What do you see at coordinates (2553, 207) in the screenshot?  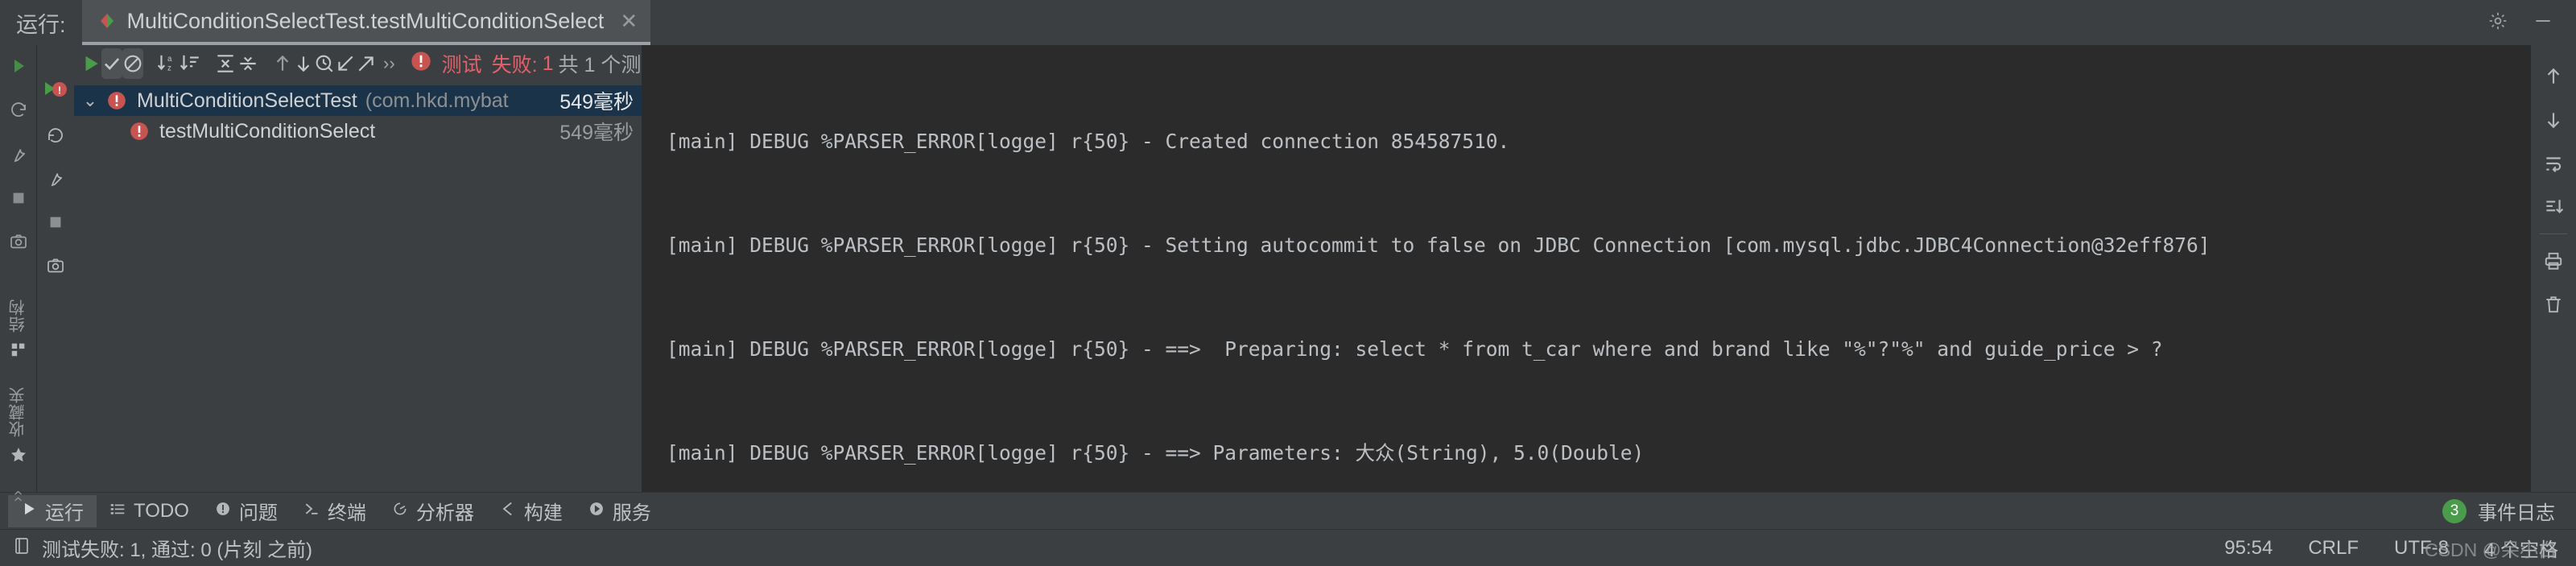 I see `scroll-to-end-button` at bounding box center [2553, 207].